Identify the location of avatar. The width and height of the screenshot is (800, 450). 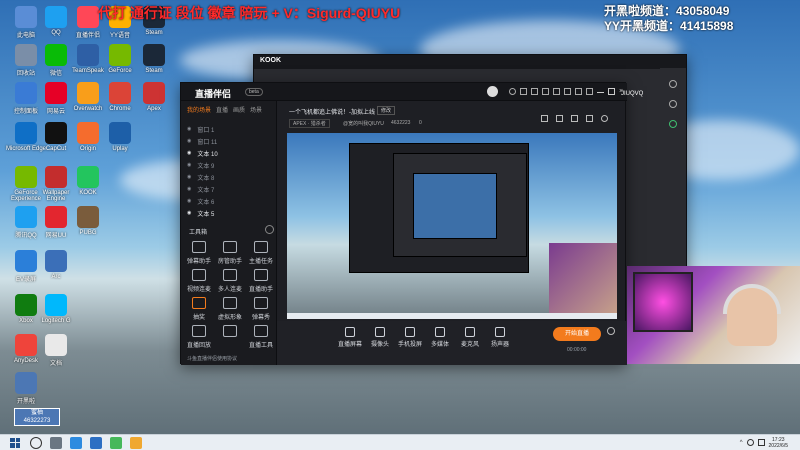
(492, 91).